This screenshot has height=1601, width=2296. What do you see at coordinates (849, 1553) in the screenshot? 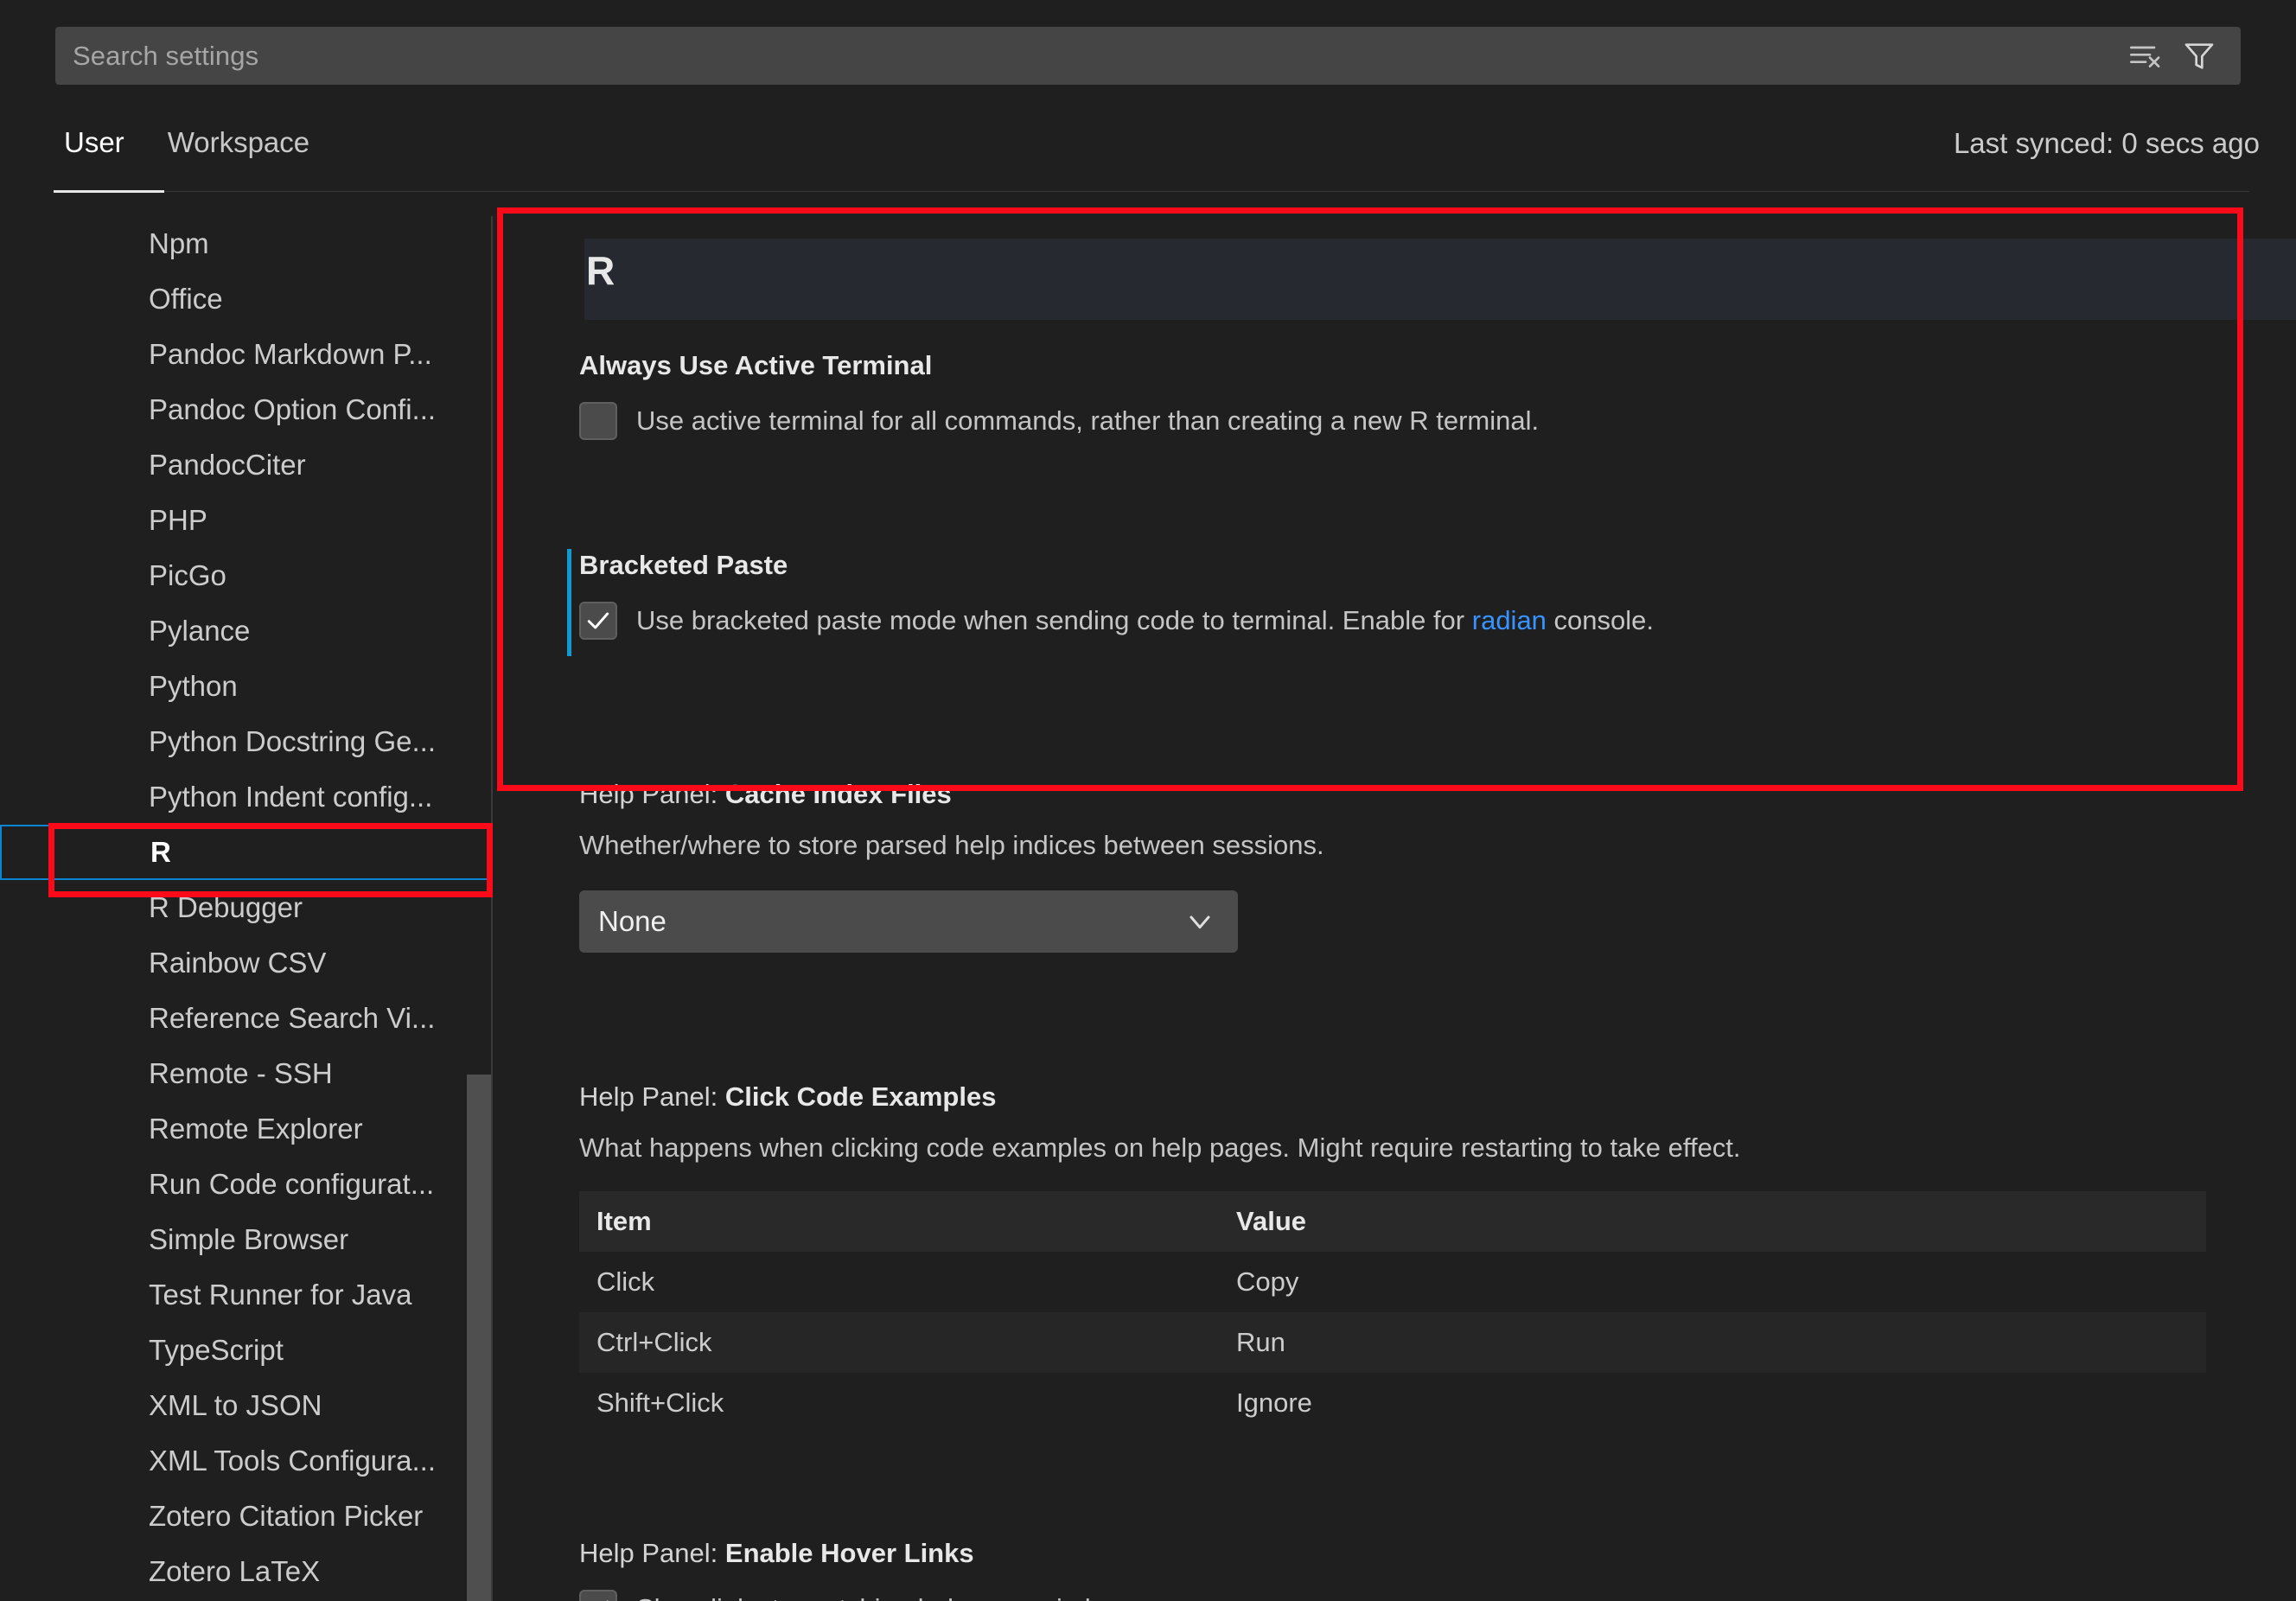
I see `setting-title-main: Enable Hover Links` at bounding box center [849, 1553].